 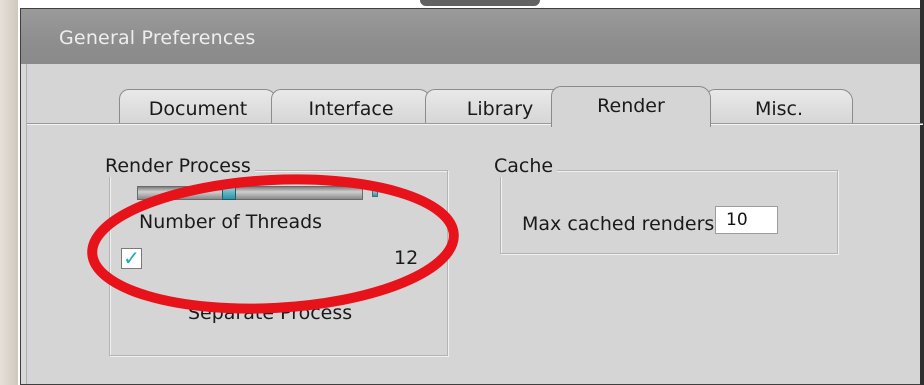 I want to click on cache-title: Cache, so click(x=524, y=166).